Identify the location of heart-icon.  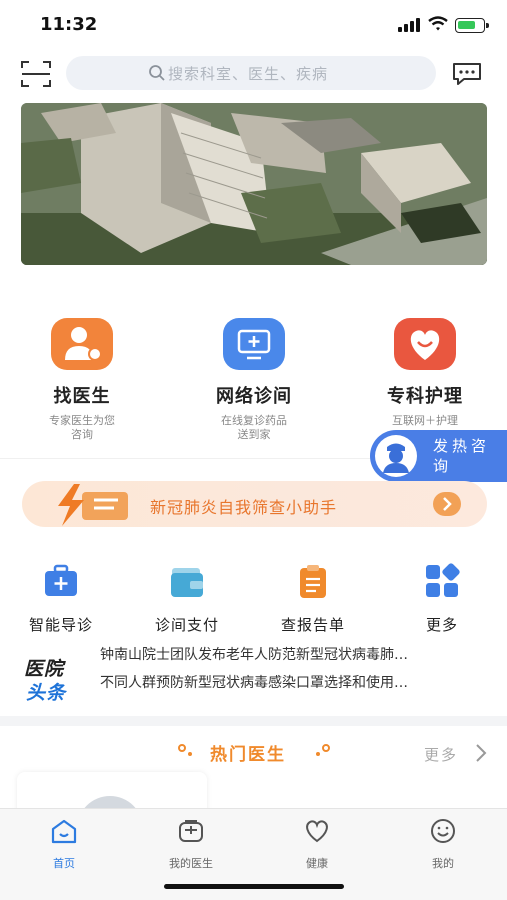
(425, 344).